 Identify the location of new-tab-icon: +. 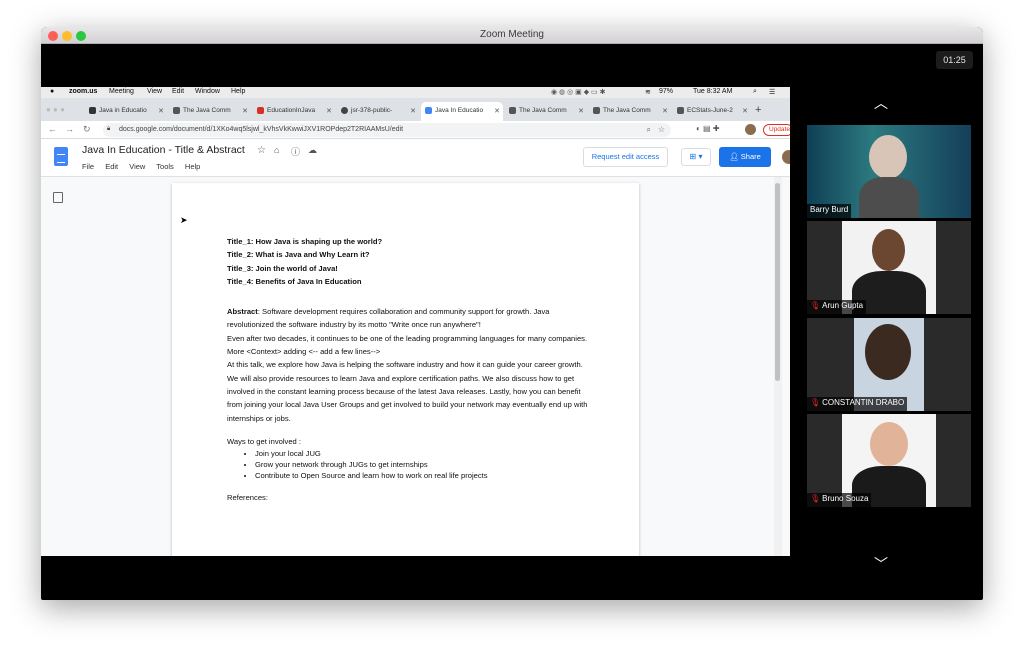
(758, 110).